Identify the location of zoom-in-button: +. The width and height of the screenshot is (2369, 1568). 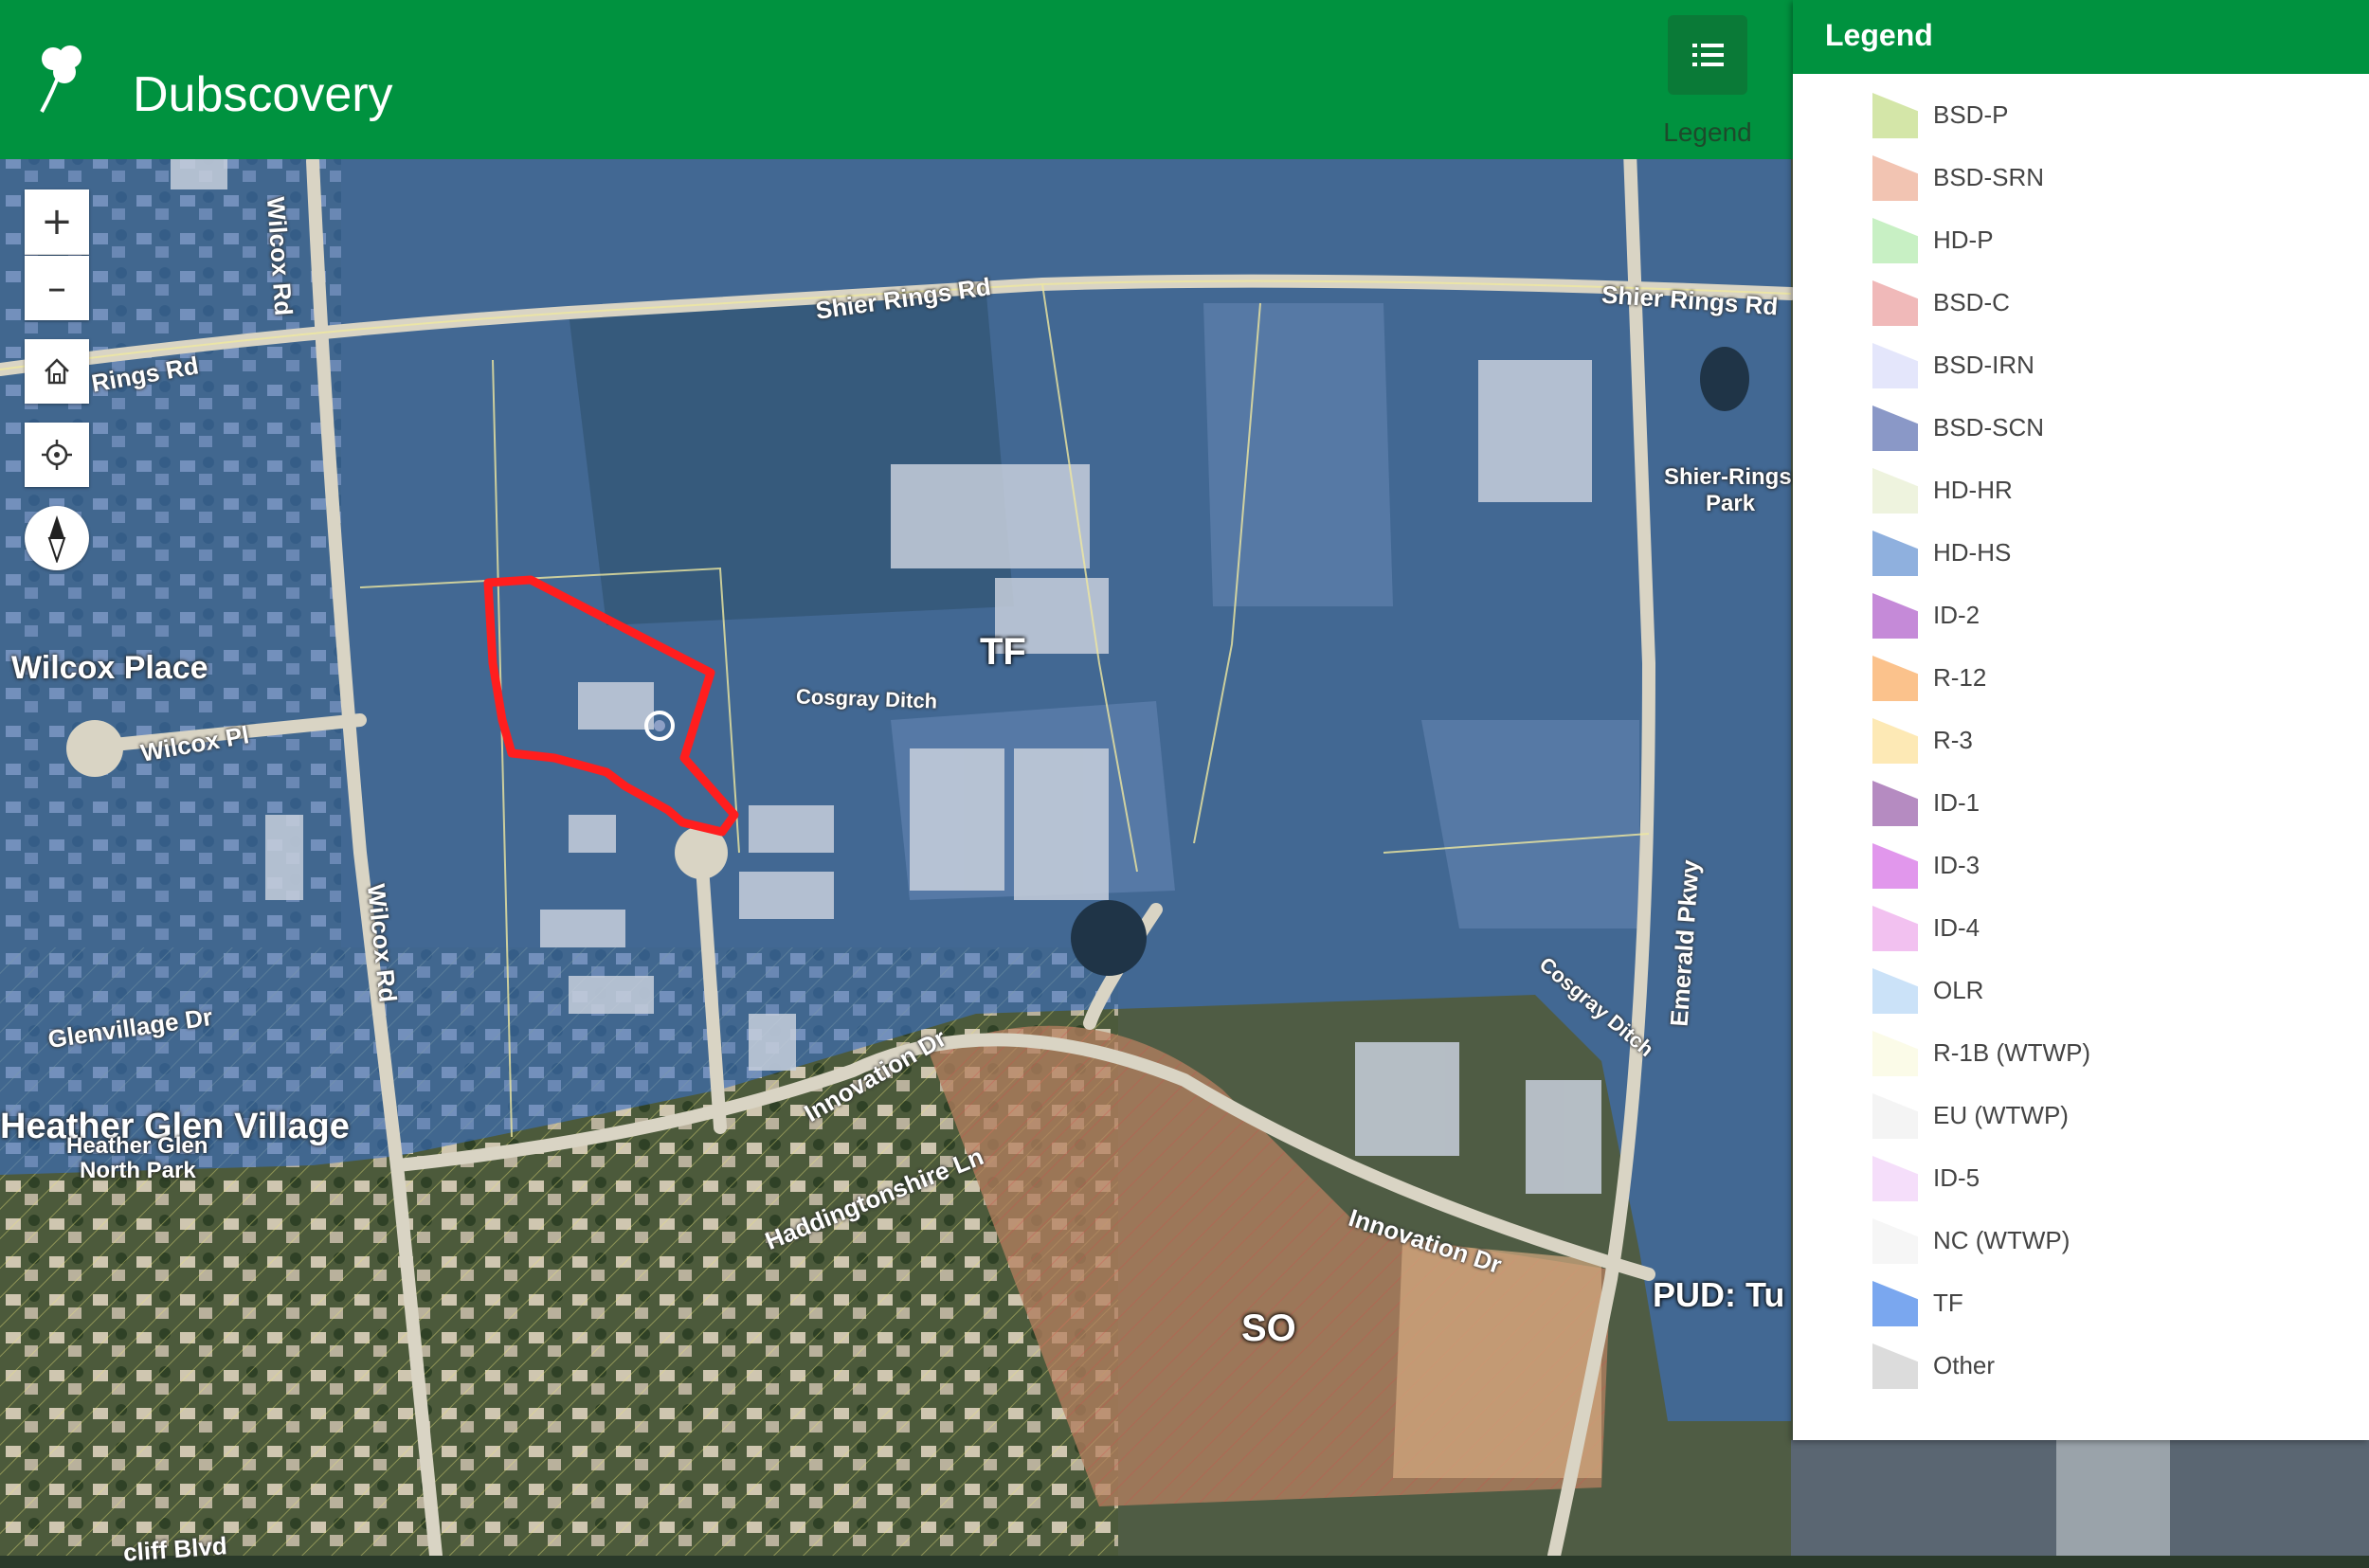
(57, 222).